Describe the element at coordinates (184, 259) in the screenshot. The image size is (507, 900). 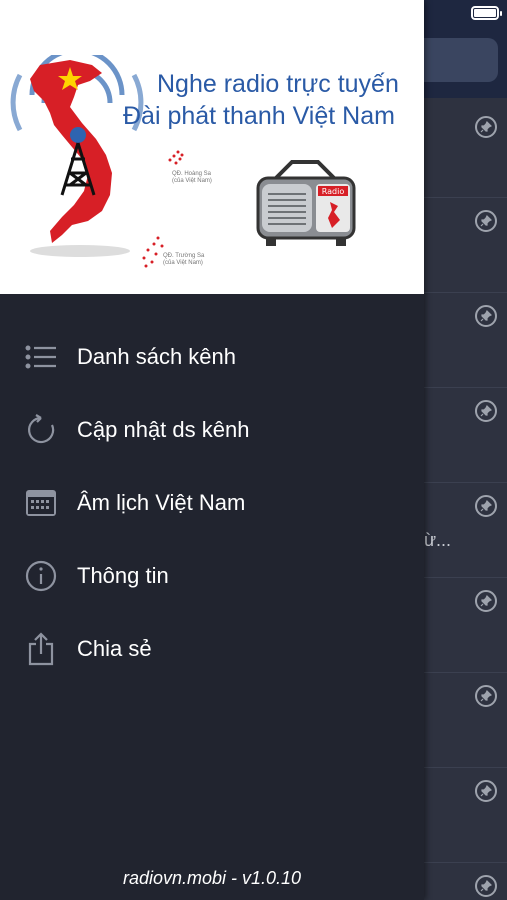
I see `truong-sa-label: QĐ. Trường Sa (của Việt Nam)` at that location.